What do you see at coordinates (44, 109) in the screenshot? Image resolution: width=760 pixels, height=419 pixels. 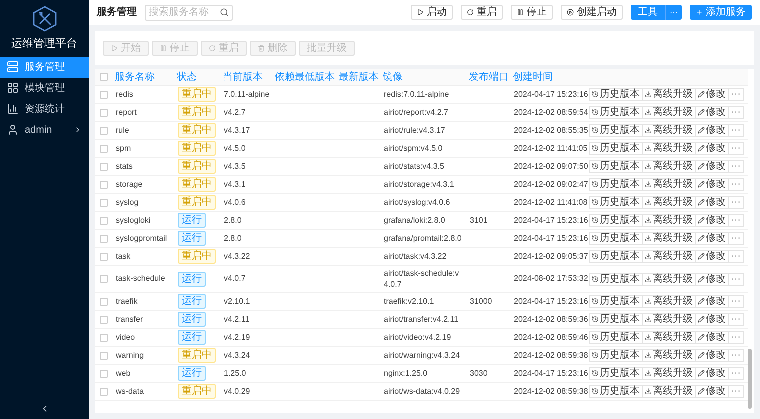 I see `sidebar-item: 资源统计` at bounding box center [44, 109].